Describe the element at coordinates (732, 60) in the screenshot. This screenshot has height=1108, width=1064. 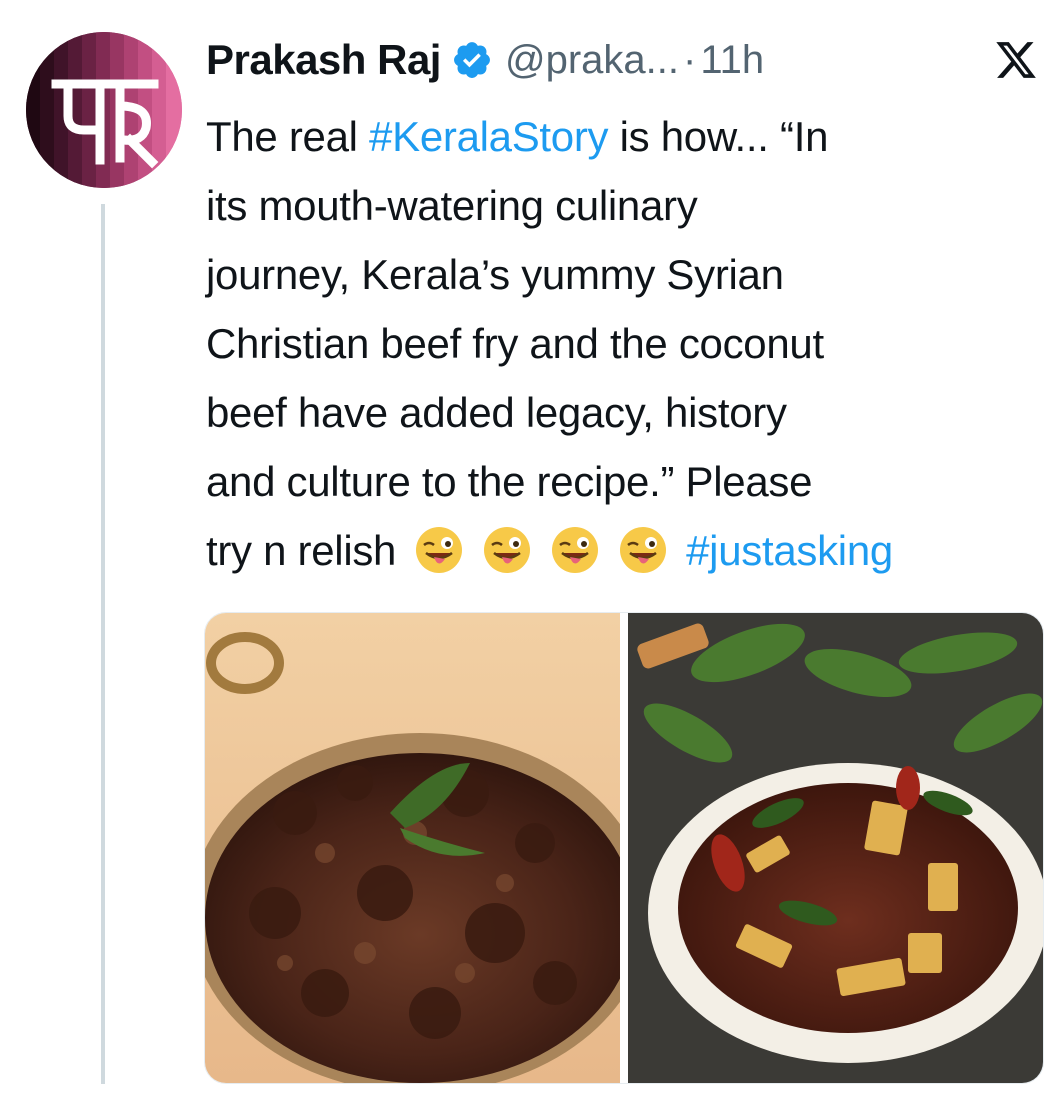
I see `tweet-timestamp: 11h` at that location.